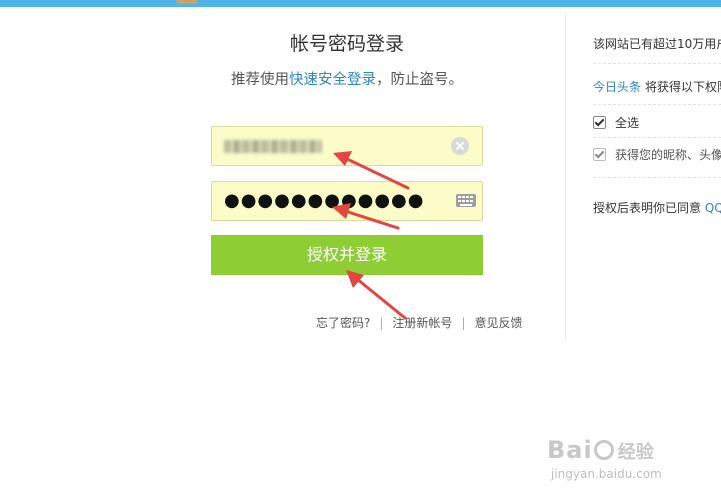 This screenshot has width=721, height=499. What do you see at coordinates (606, 474) in the screenshot?
I see `watermark-url: jingyan.baidu.com` at bounding box center [606, 474].